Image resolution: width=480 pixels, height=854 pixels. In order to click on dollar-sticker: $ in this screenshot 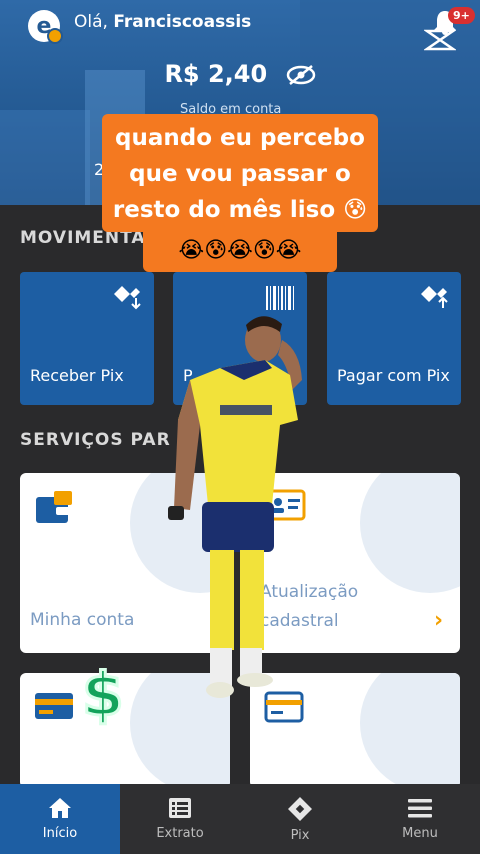, I will do `click(103, 695)`.